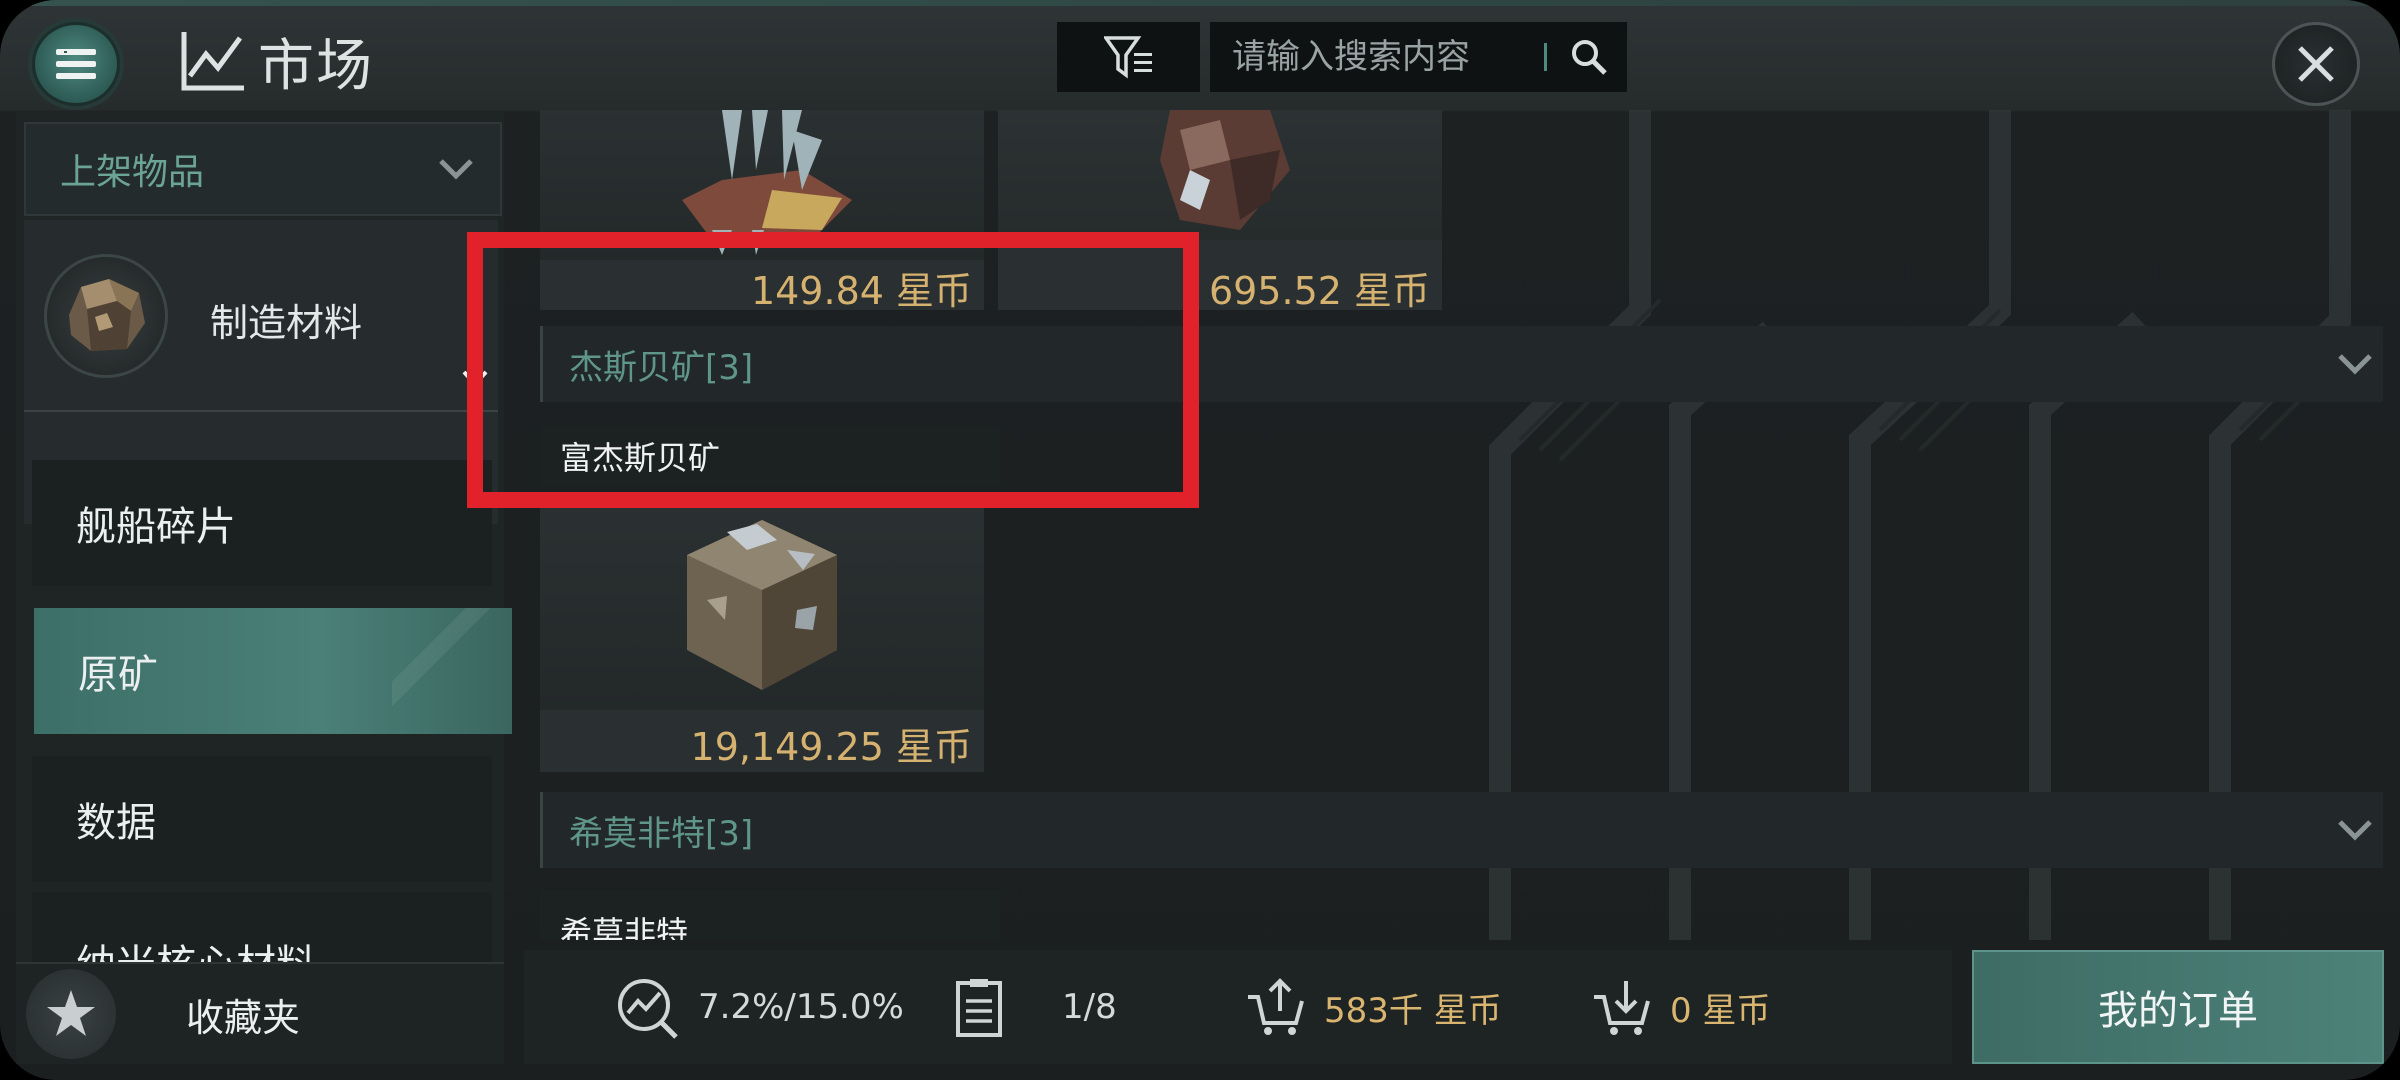 The height and width of the screenshot is (1080, 2400). Describe the element at coordinates (212, 61) in the screenshot. I see `line-chart-icon` at that location.